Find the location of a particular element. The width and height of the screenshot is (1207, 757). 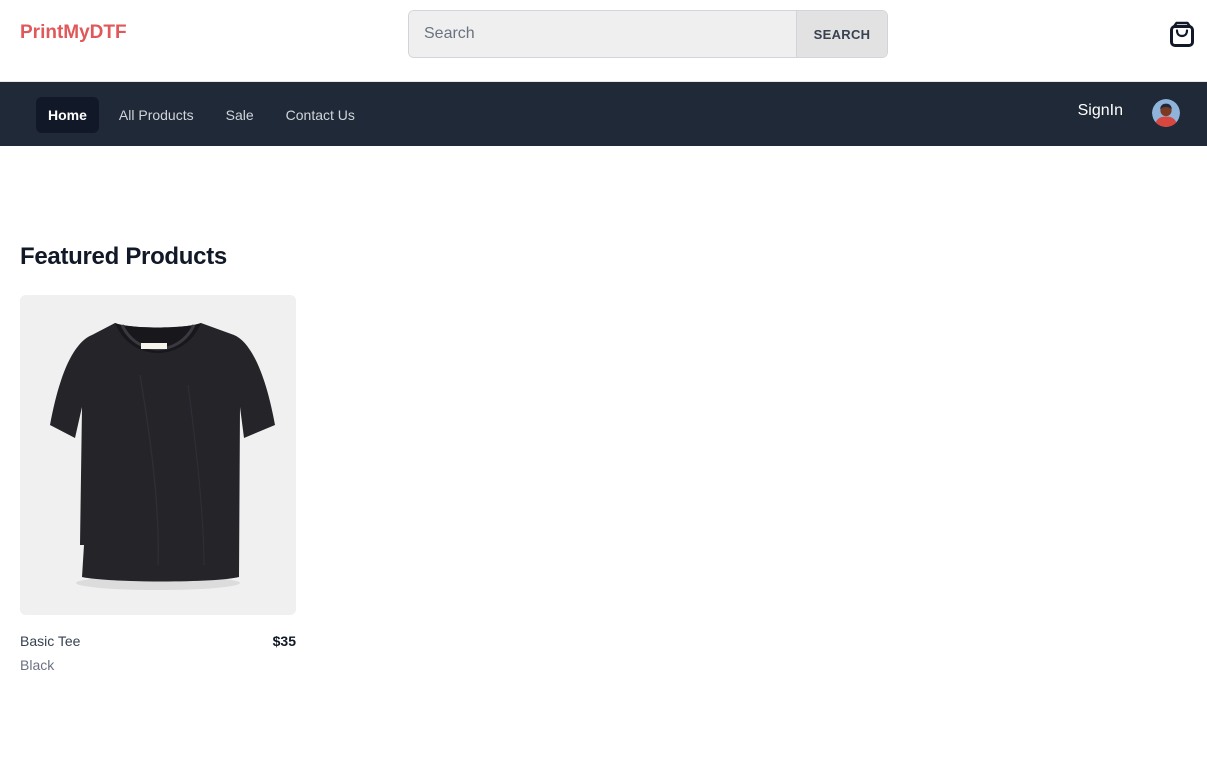

product-color: Black is located at coordinates (37, 665).